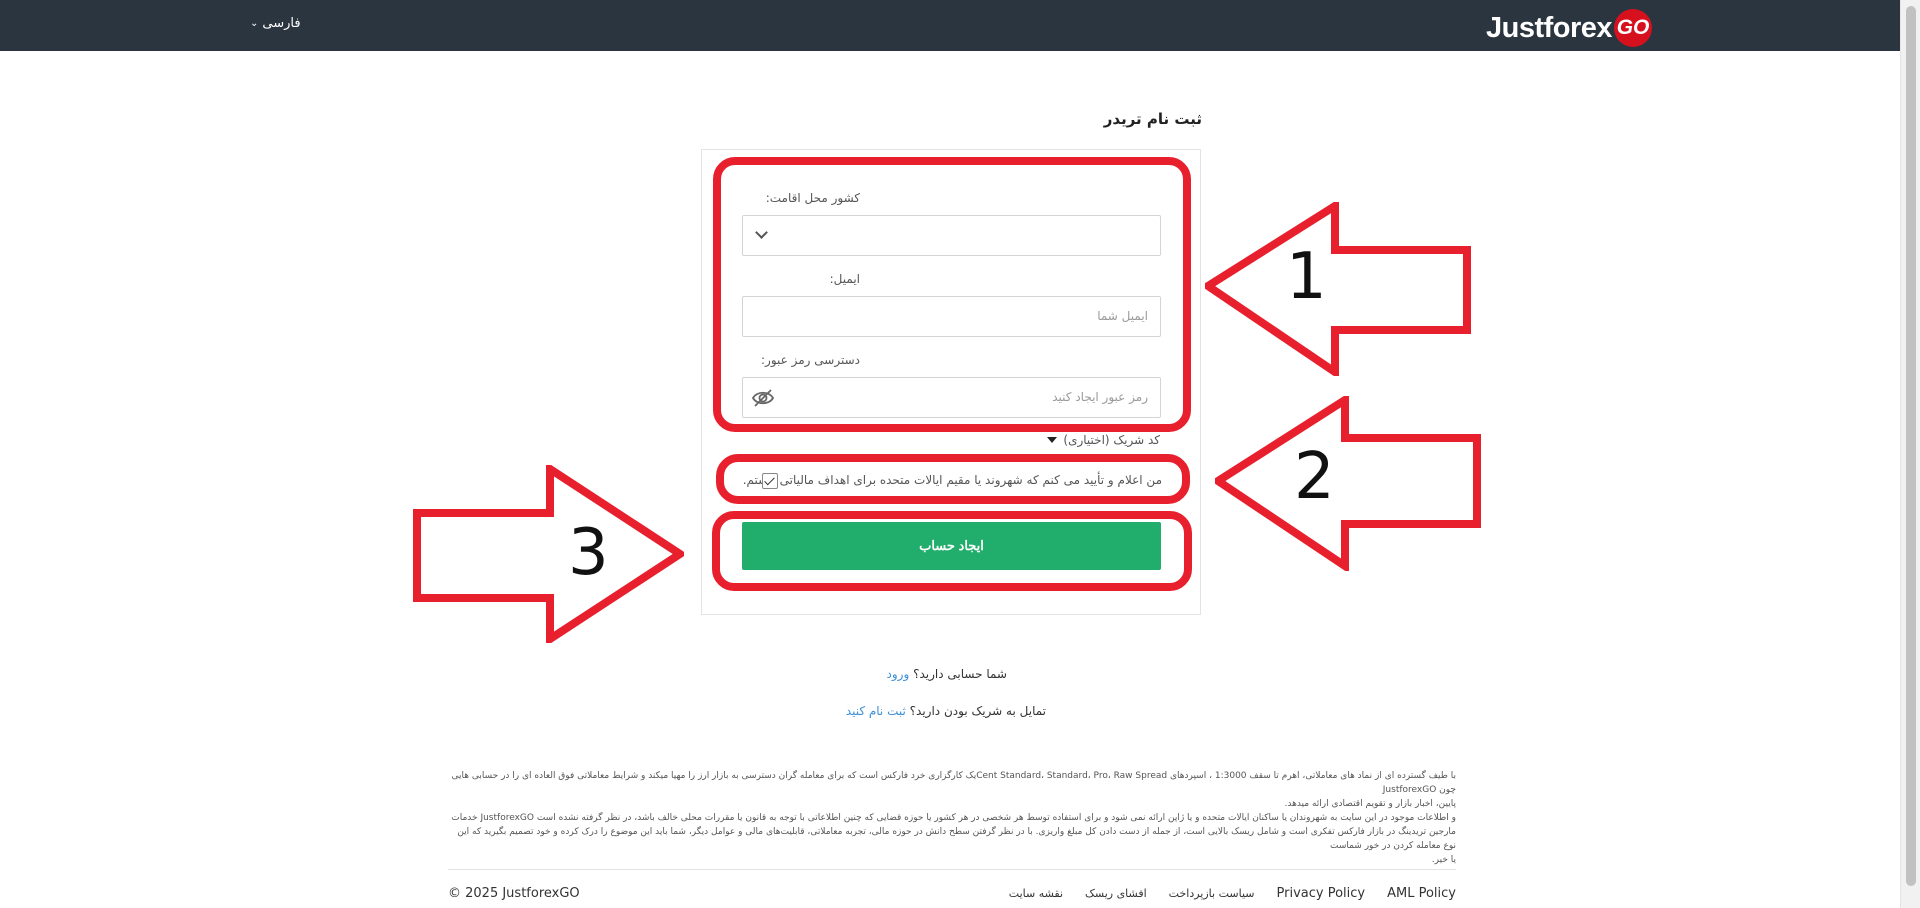 Image resolution: width=1920 pixels, height=908 pixels. Describe the element at coordinates (770, 481) in the screenshot. I see `us-declaration-checkbox` at that location.